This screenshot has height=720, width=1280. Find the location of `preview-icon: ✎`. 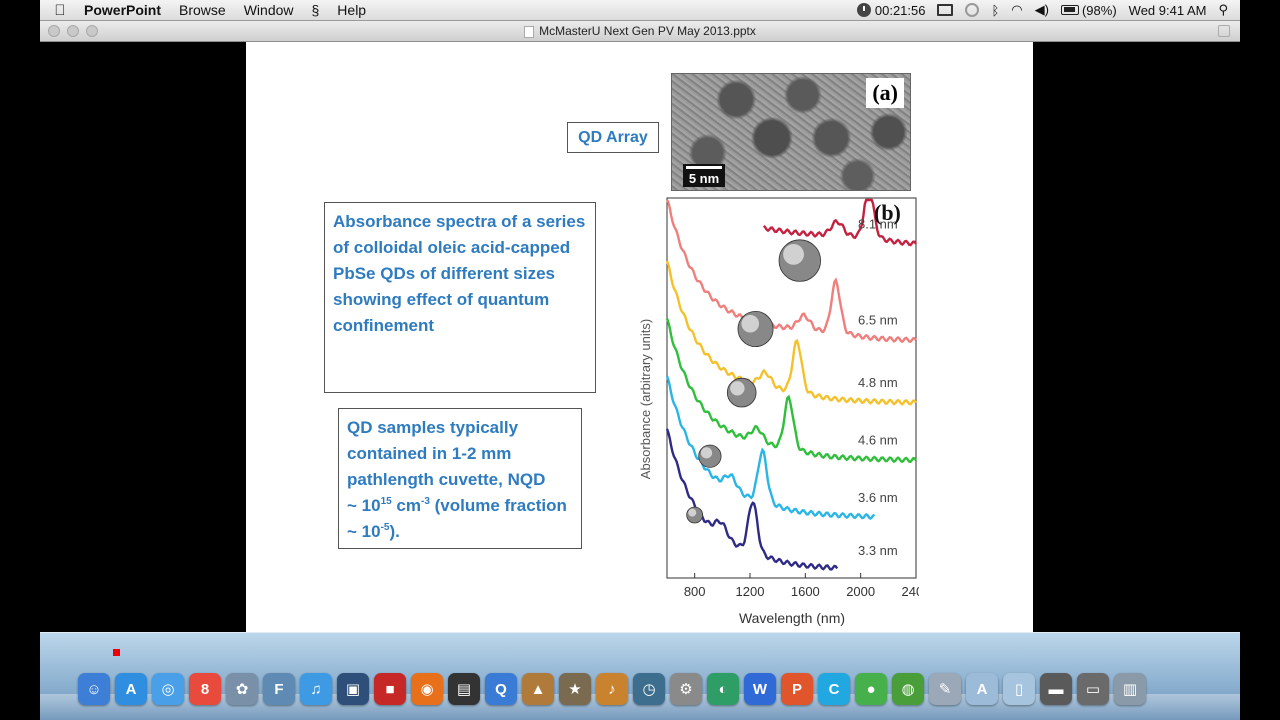

preview-icon: ✎ is located at coordinates (945, 689).